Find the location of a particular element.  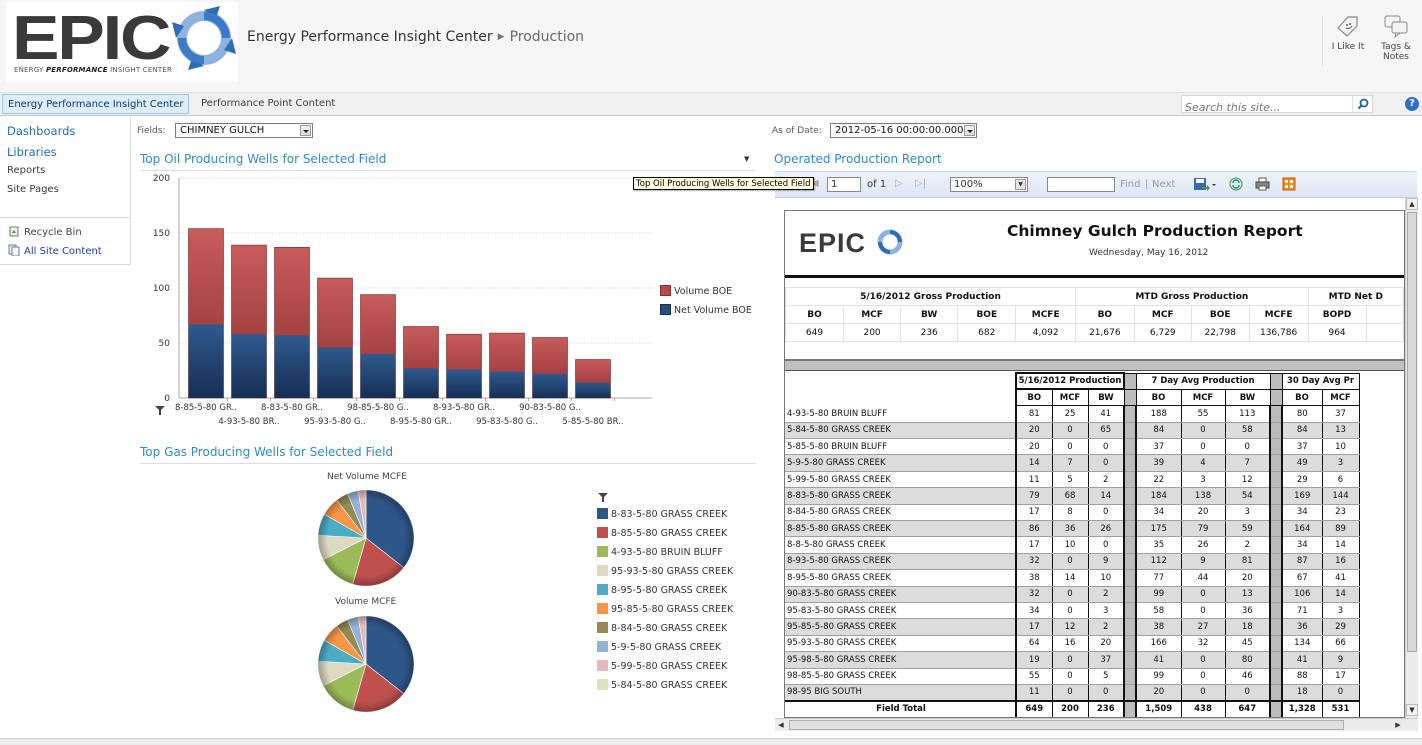

tags-notes-button: Tags & Notes is located at coordinates (1396, 38).